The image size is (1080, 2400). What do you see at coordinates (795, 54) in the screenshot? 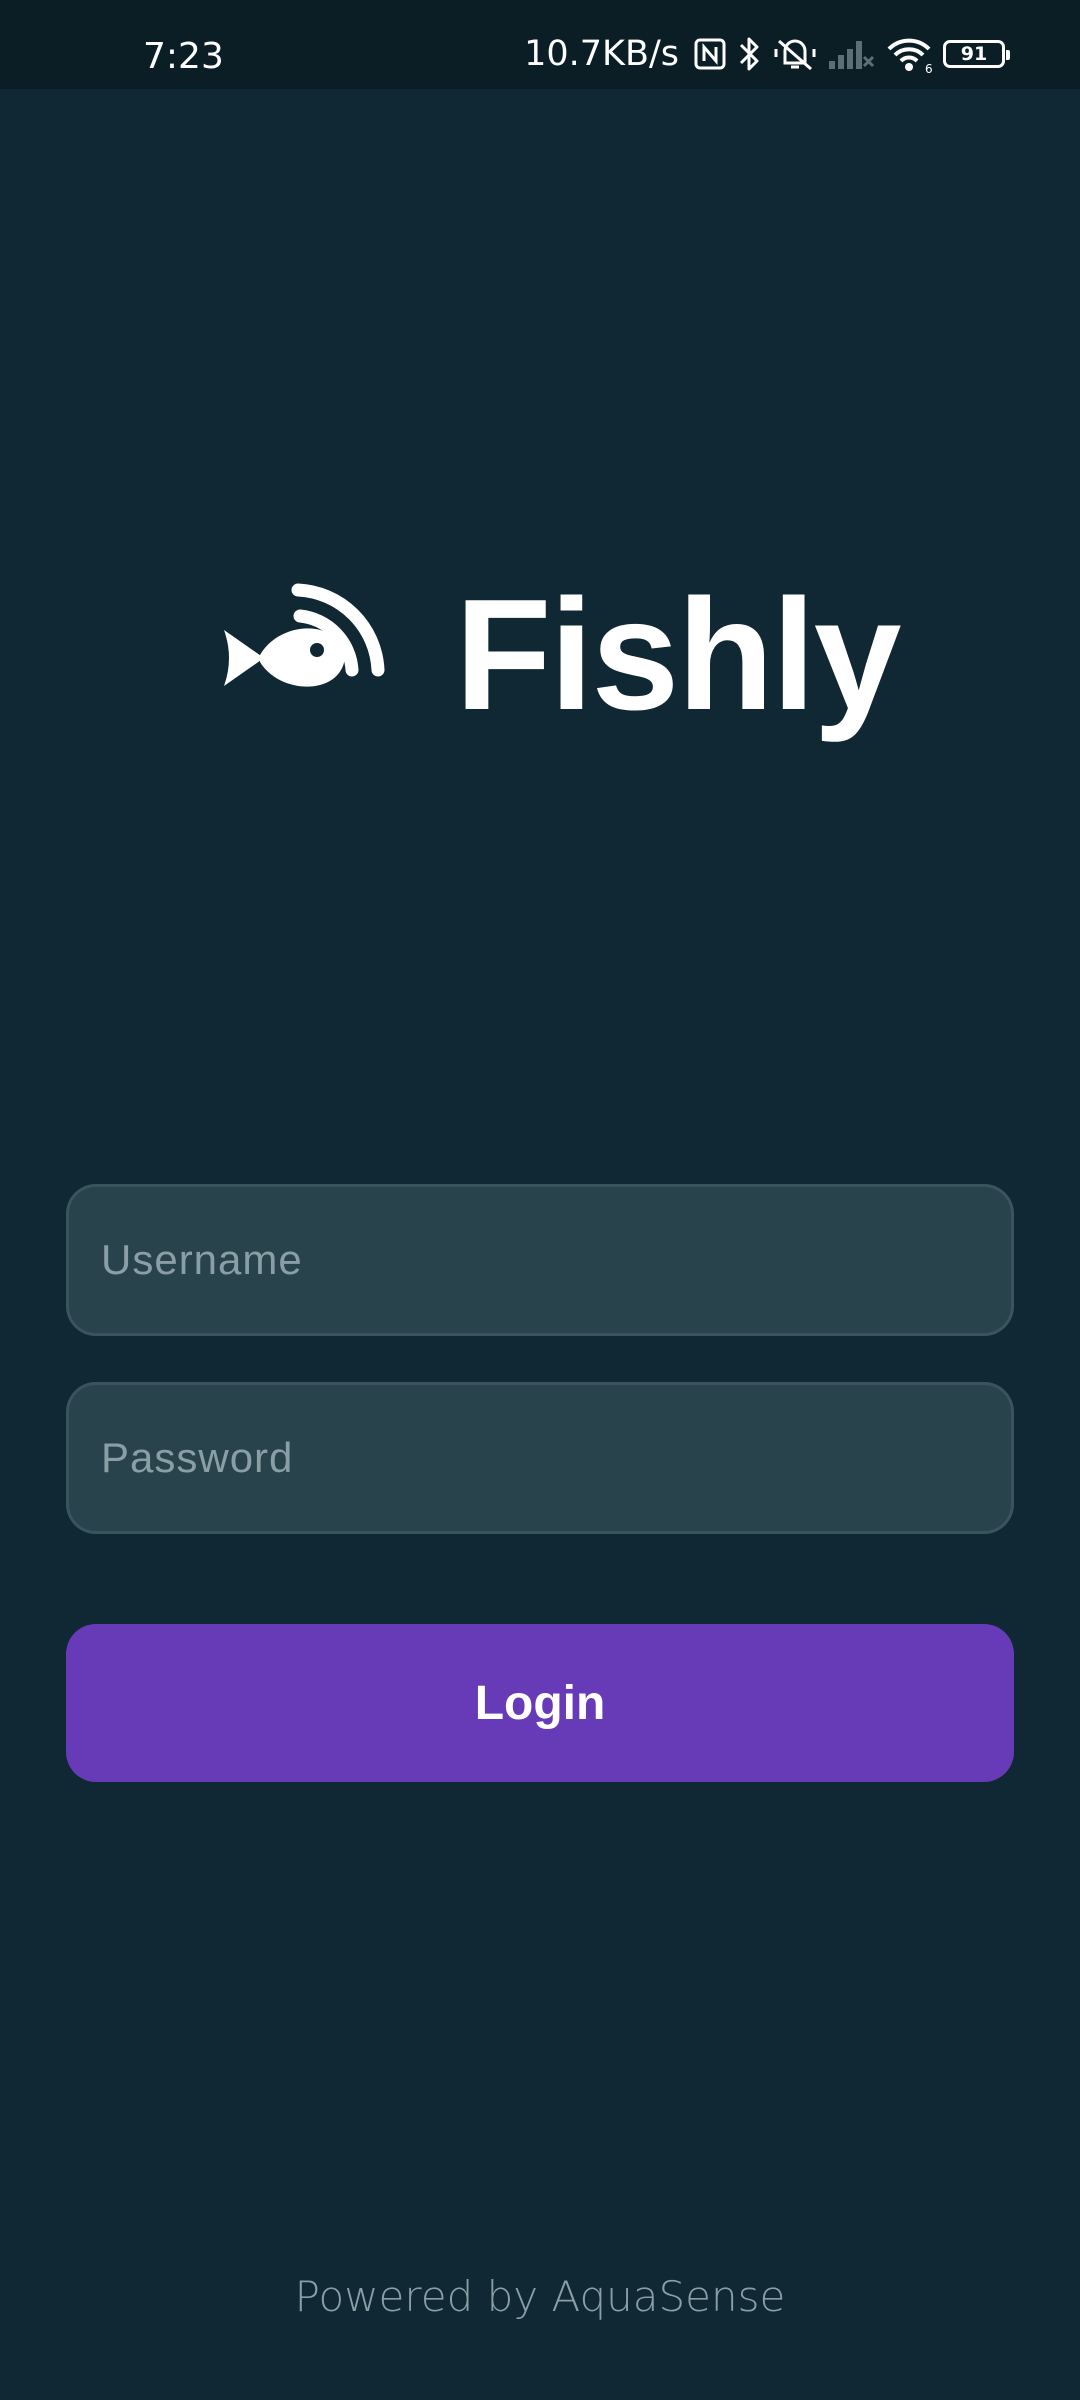
I see `silent-icon` at bounding box center [795, 54].